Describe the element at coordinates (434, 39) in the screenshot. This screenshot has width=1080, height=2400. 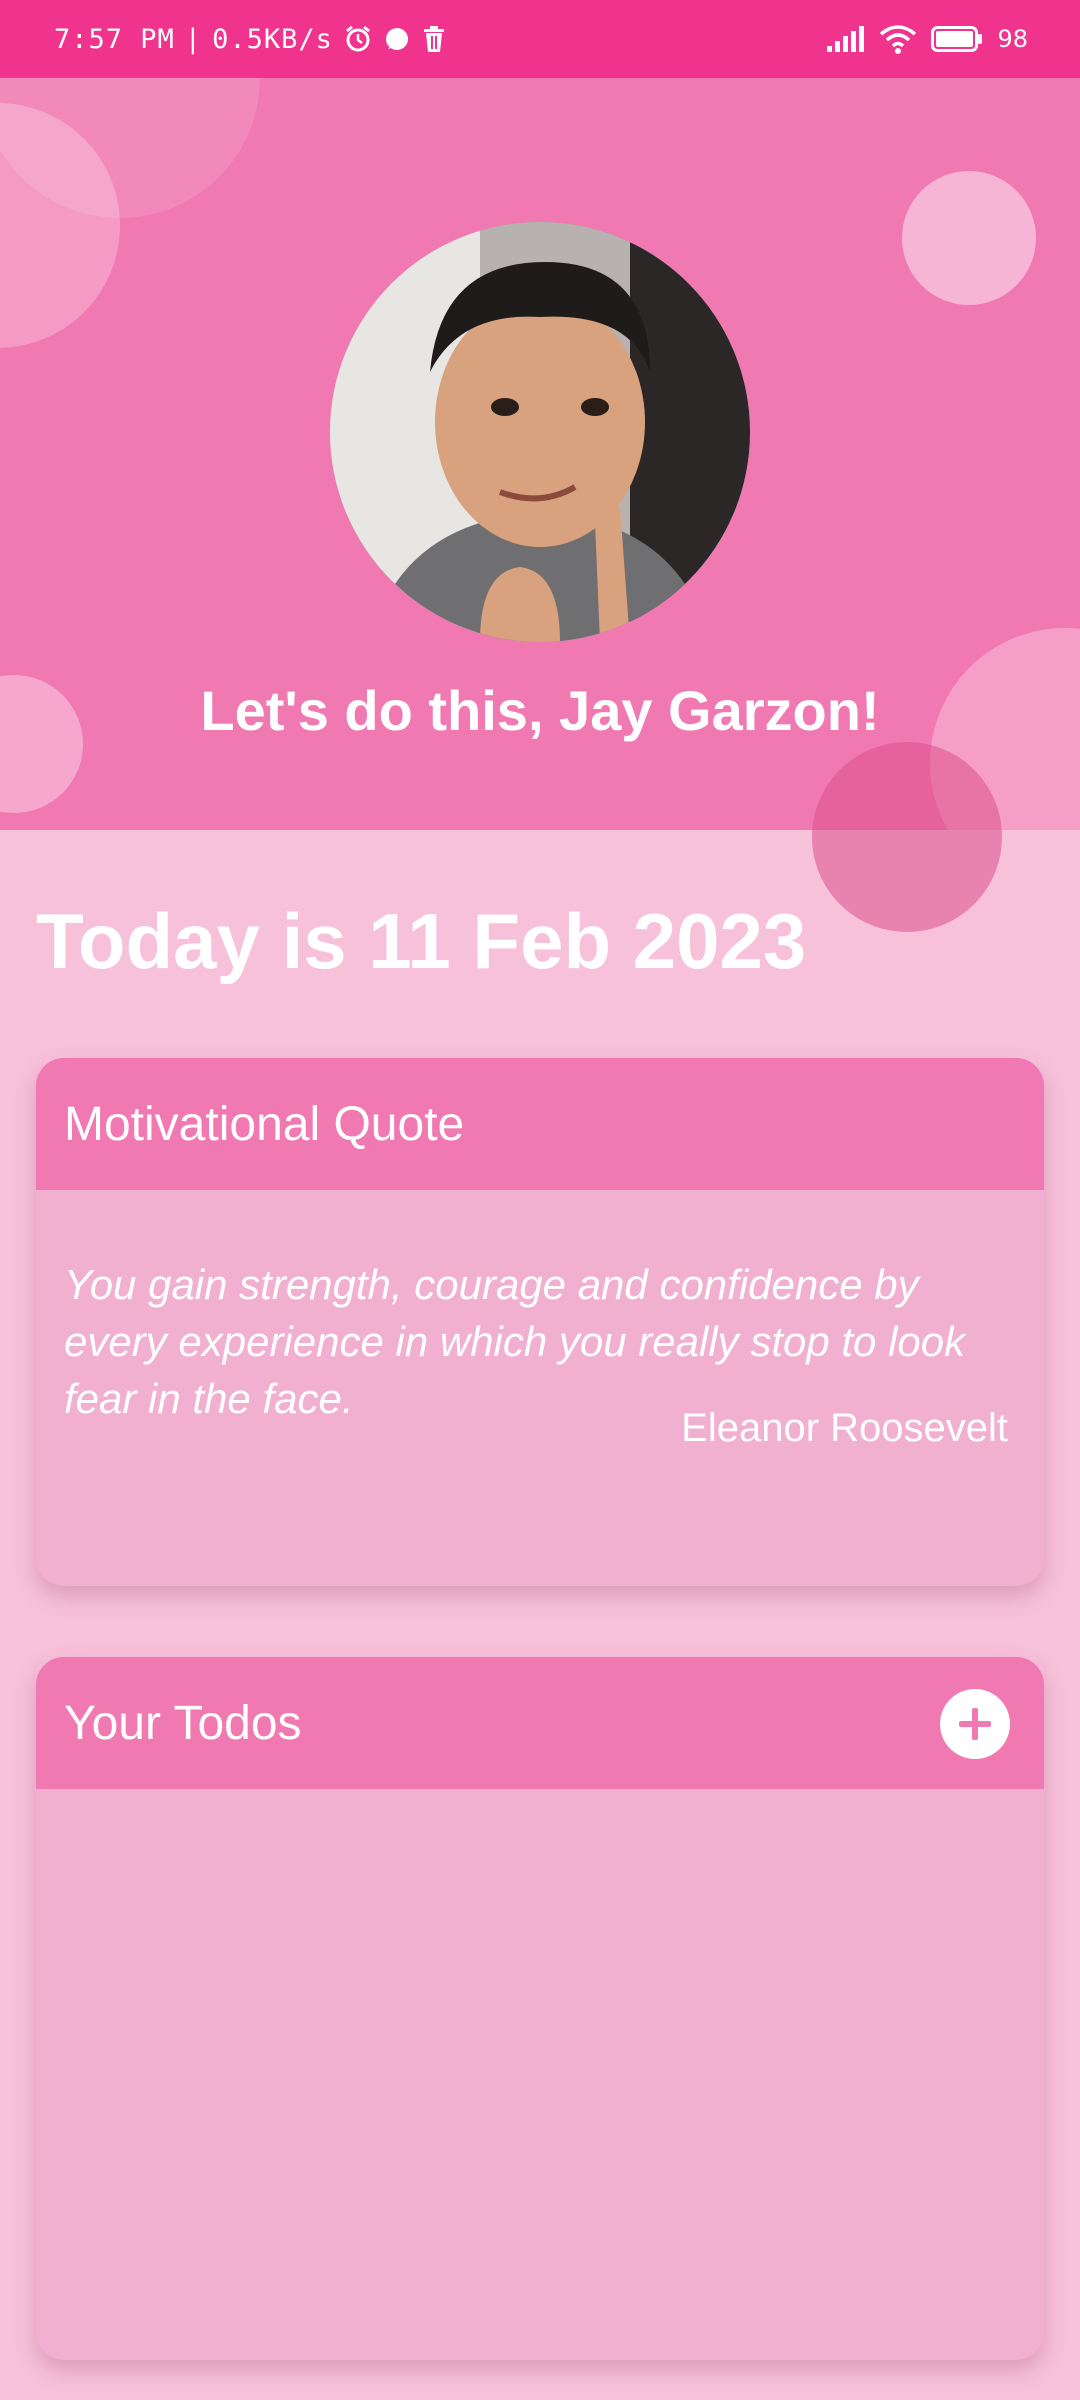
I see `trash-icon` at that location.